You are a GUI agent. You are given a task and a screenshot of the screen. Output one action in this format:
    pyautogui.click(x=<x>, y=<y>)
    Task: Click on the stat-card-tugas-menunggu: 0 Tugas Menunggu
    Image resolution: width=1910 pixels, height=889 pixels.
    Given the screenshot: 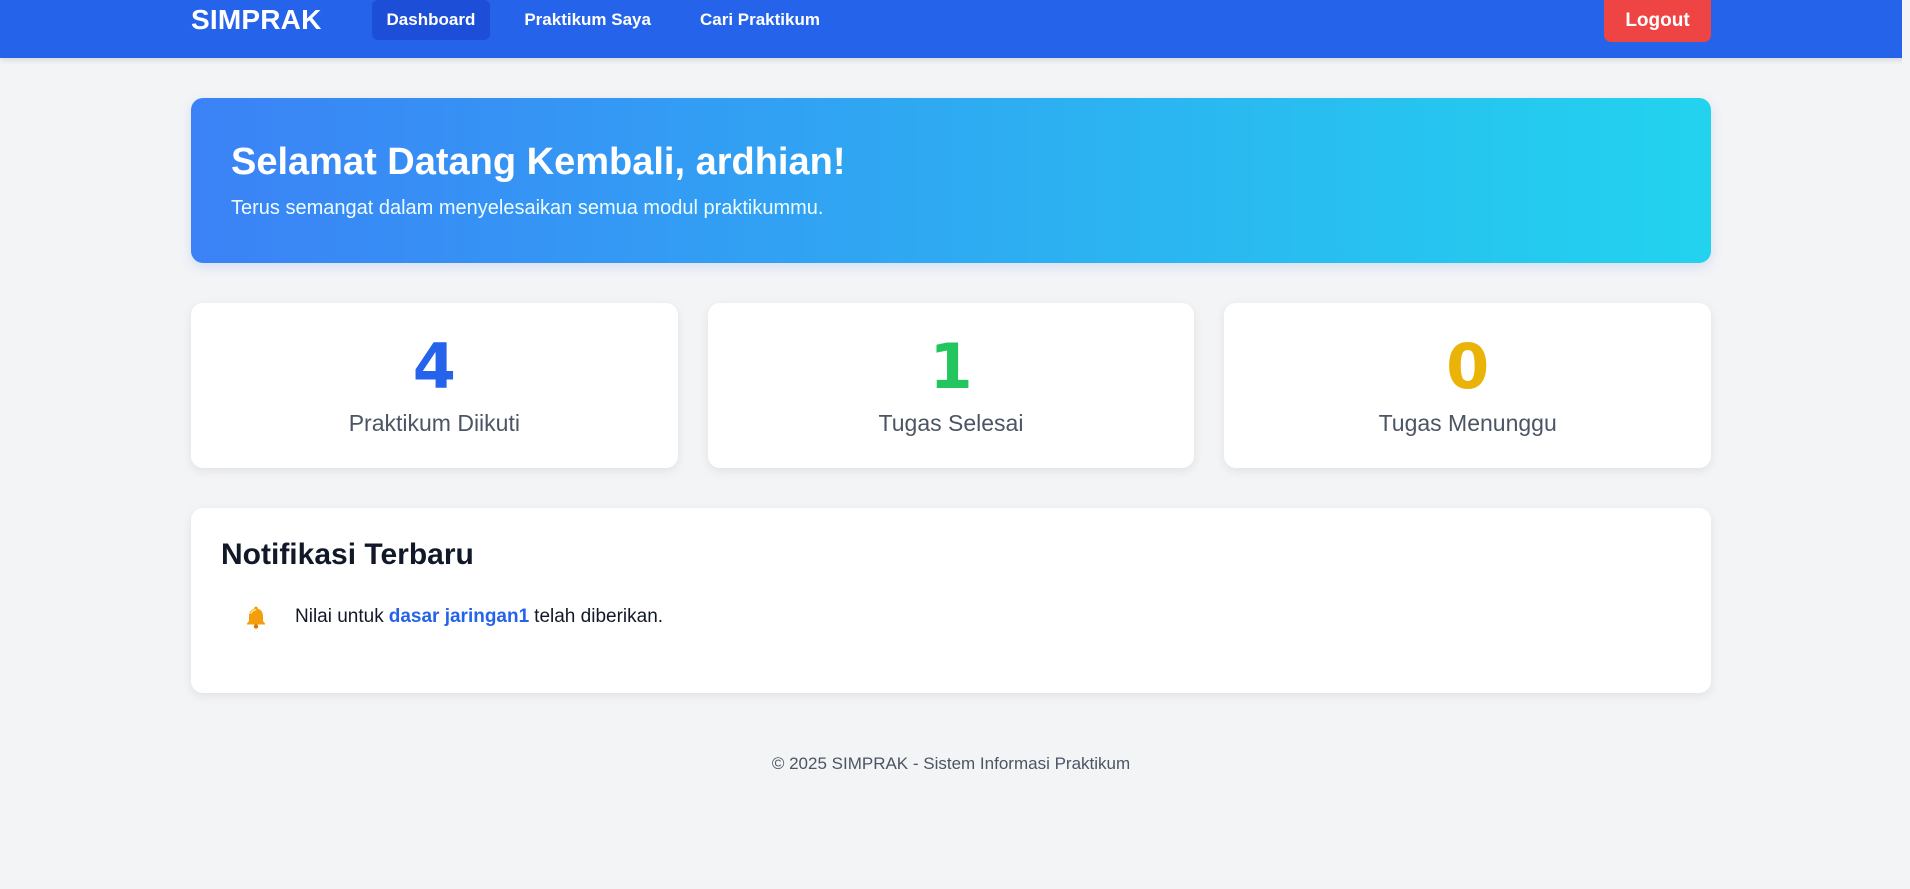 What is the action you would take?
    pyautogui.click(x=1468, y=385)
    